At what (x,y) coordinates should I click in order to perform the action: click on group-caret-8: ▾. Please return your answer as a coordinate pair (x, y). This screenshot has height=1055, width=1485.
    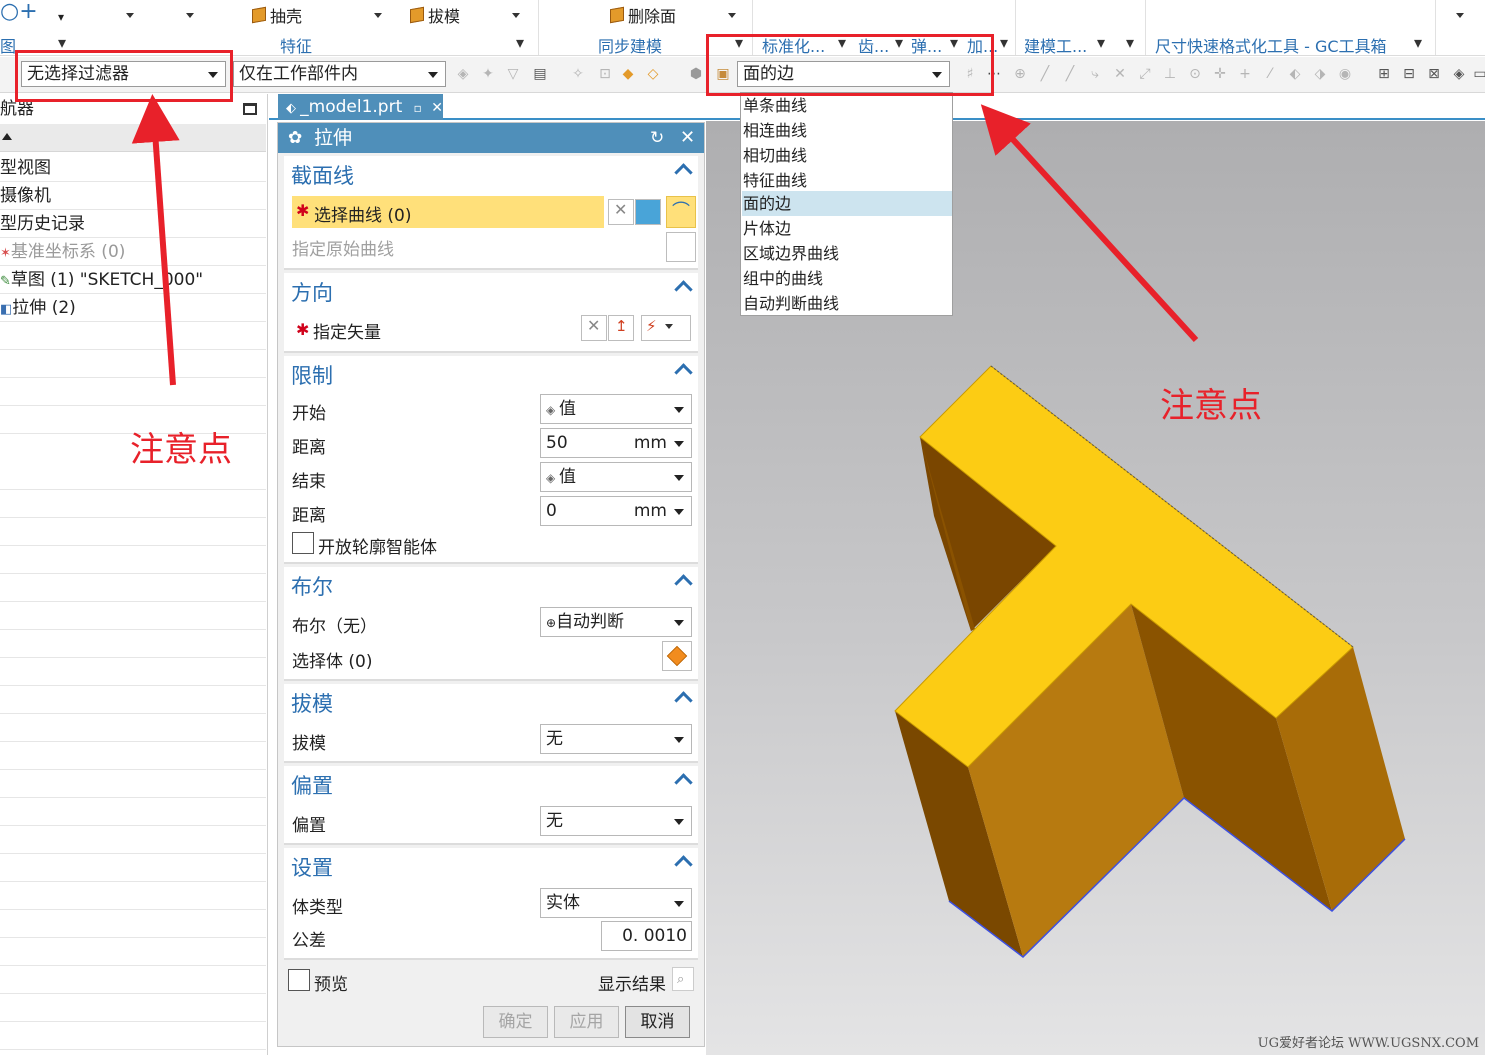
    Looking at the image, I should click on (1101, 43).